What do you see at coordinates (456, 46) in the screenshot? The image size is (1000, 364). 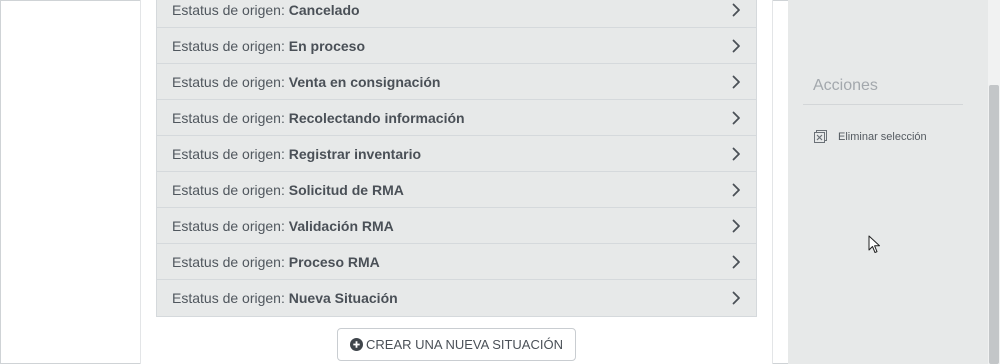 I see `status-row-en-proceso: Estatus de origen: En proceso` at bounding box center [456, 46].